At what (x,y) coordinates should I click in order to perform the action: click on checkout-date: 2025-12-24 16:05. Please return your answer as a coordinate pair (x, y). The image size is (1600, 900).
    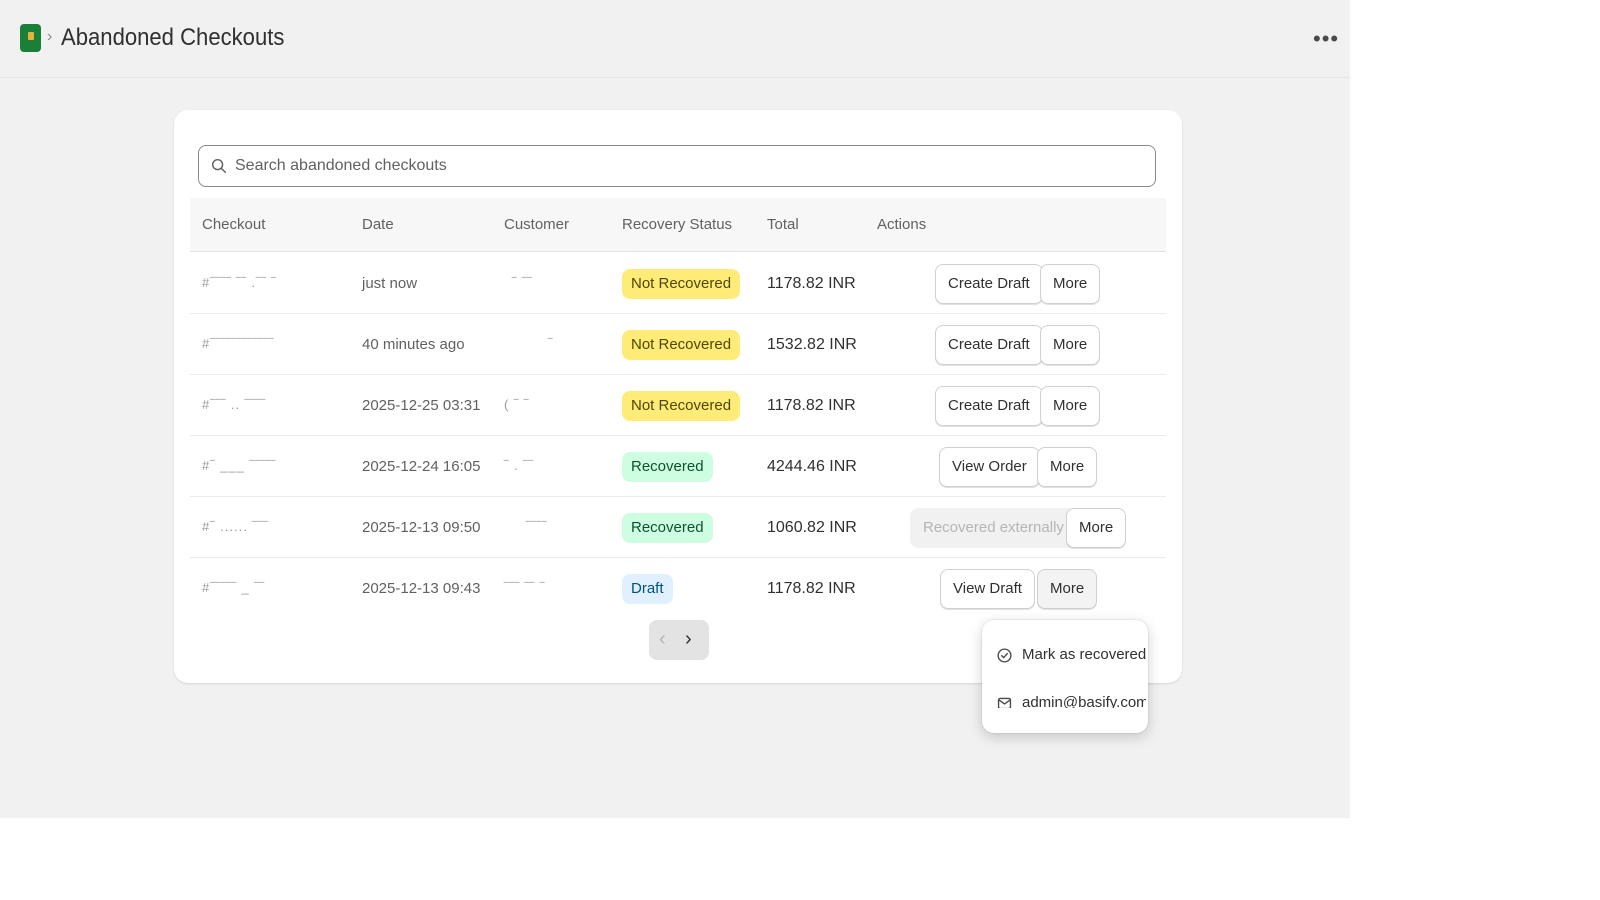
    Looking at the image, I should click on (421, 466).